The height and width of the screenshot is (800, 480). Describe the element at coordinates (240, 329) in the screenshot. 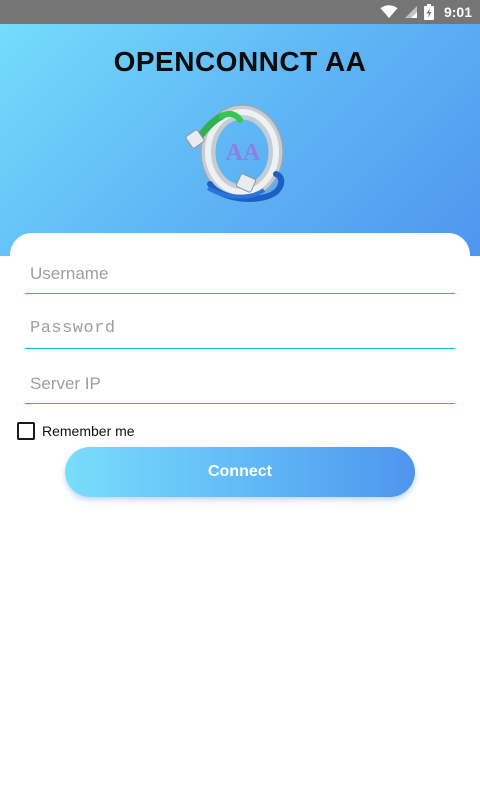

I see `password-input` at that location.